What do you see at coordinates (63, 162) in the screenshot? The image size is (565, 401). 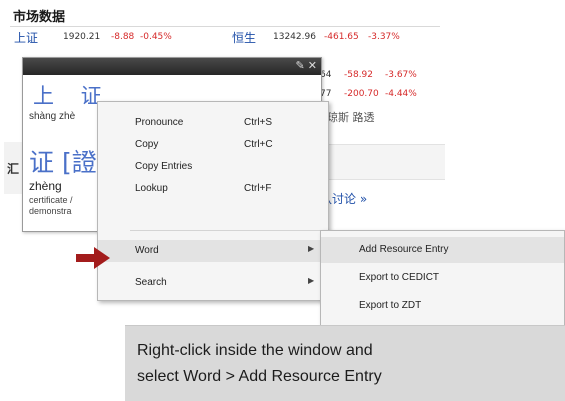 I see `character-entry: 证 [證` at bounding box center [63, 162].